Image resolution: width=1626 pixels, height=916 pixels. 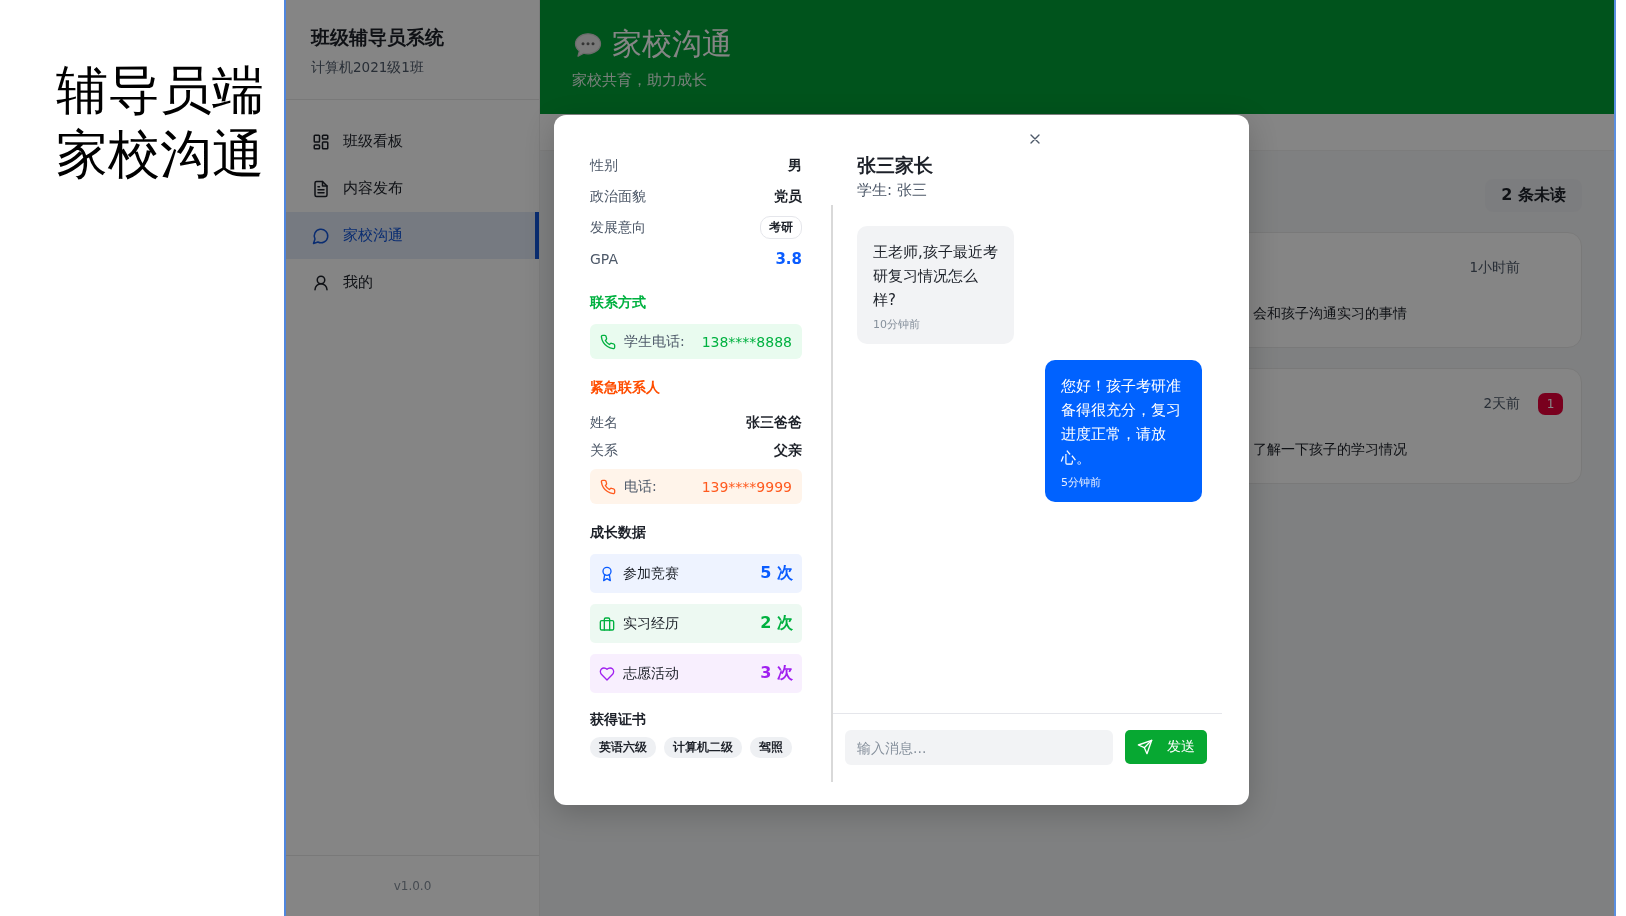 I want to click on phone-label: 电话:, so click(x=640, y=486).